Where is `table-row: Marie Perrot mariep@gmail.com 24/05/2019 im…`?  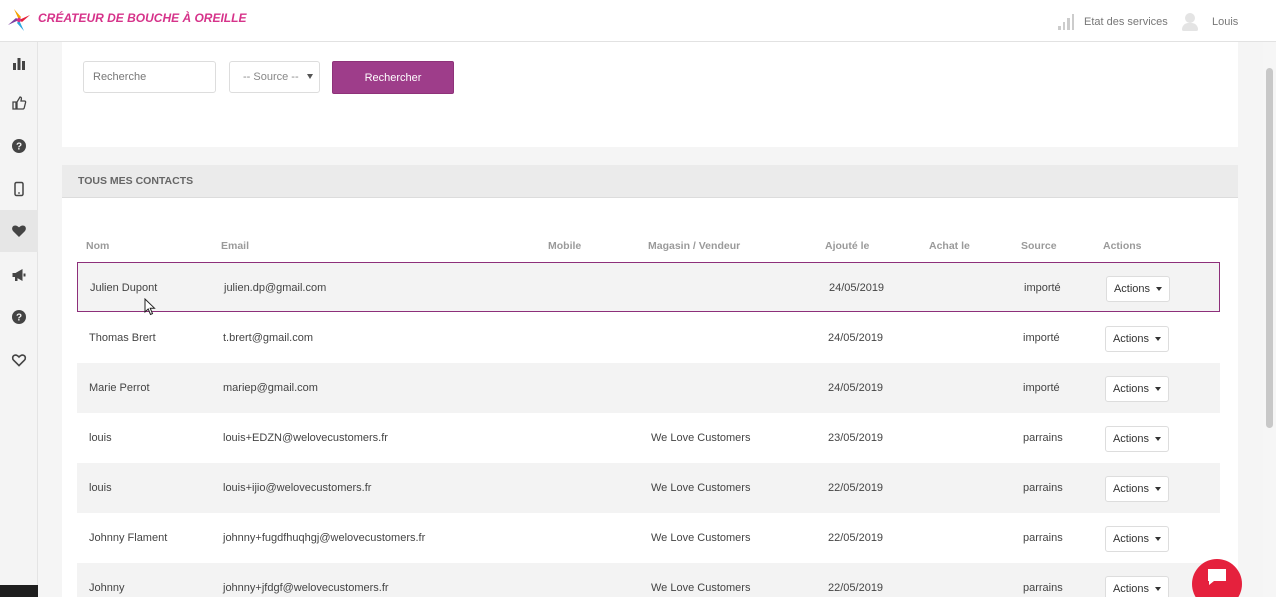
table-row: Marie Perrot mariep@gmail.com 24/05/2019 im… is located at coordinates (648, 388).